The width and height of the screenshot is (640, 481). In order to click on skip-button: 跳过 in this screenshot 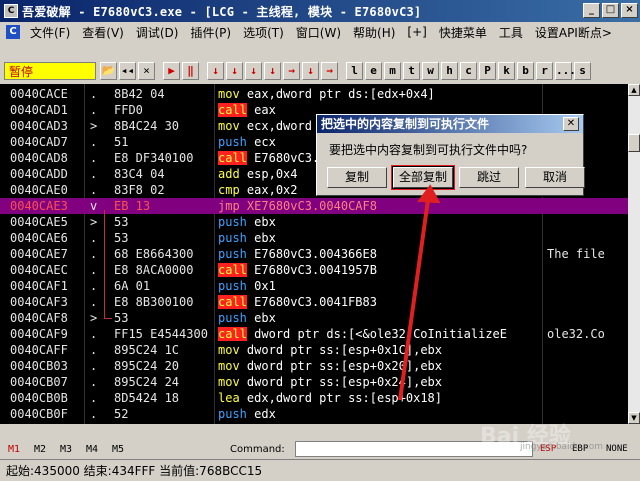, I will do `click(489, 177)`.